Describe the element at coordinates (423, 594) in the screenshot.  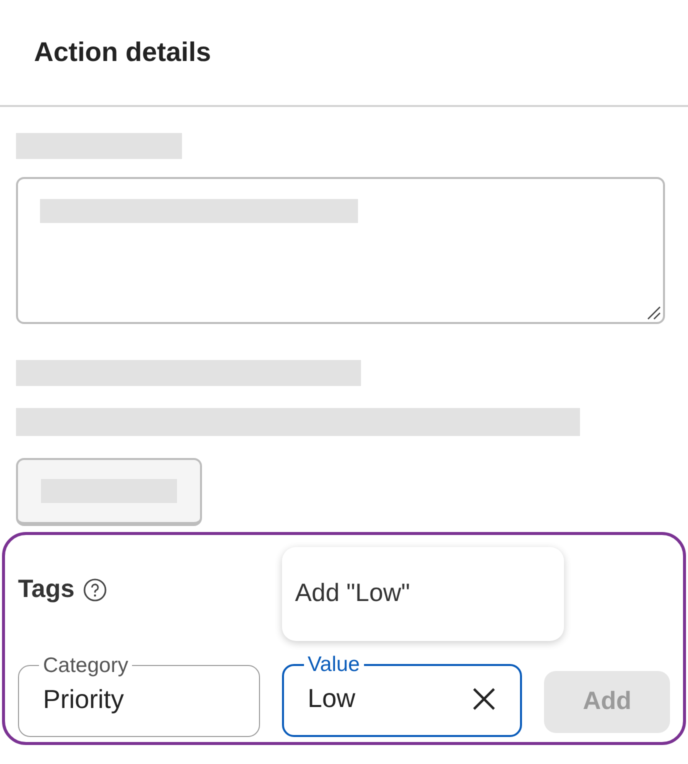
I see `suggestion-menu-item: Add "Low"` at that location.